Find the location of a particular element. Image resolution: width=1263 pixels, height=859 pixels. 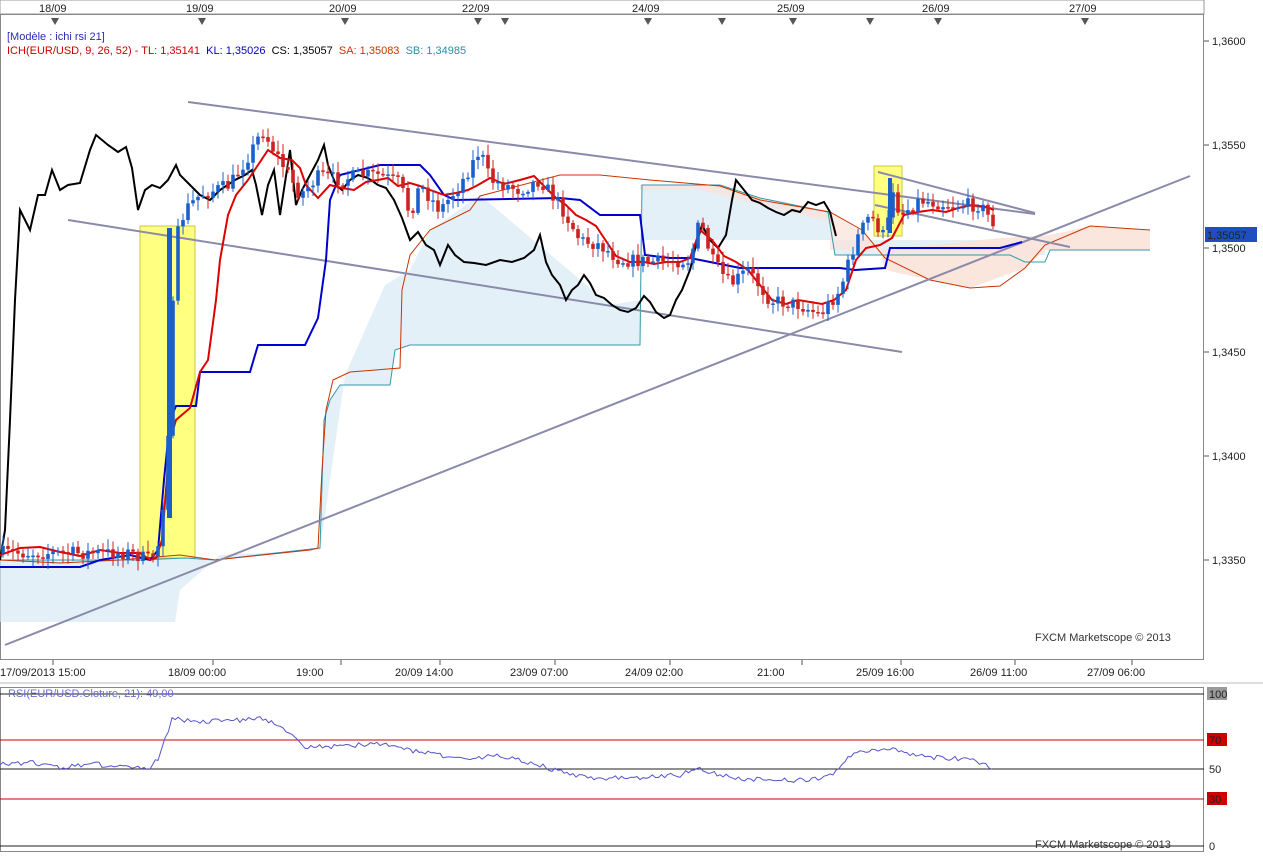

span-a-value: SA: 1,35083 is located at coordinates (369, 51).